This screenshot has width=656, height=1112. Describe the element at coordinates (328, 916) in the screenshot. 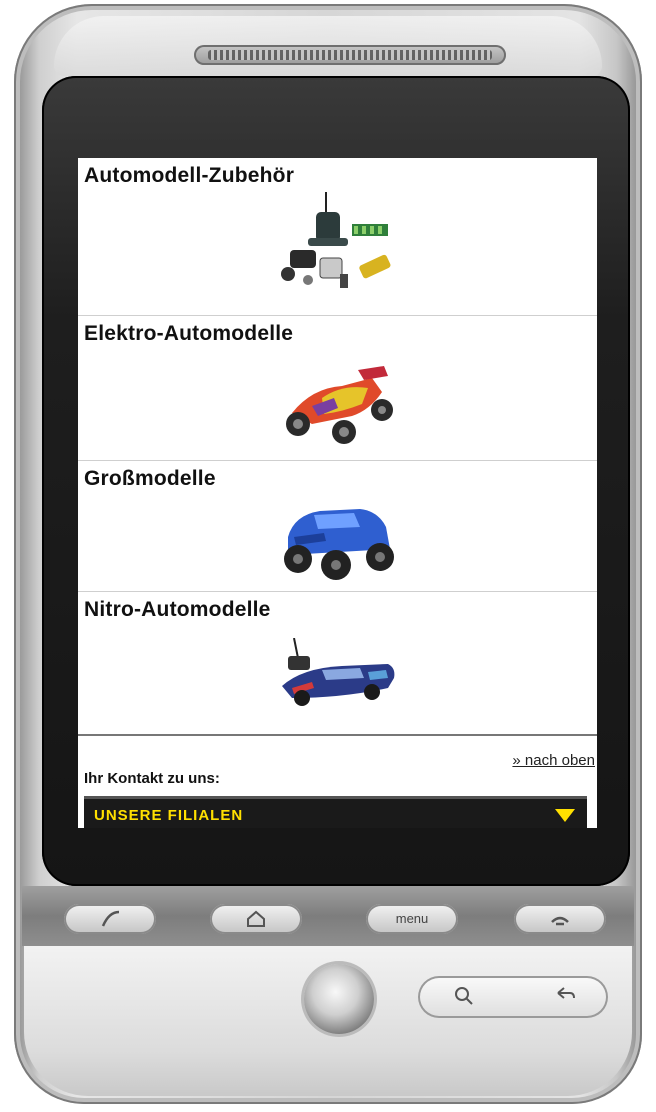

I see `hardware-keybar: menu` at that location.